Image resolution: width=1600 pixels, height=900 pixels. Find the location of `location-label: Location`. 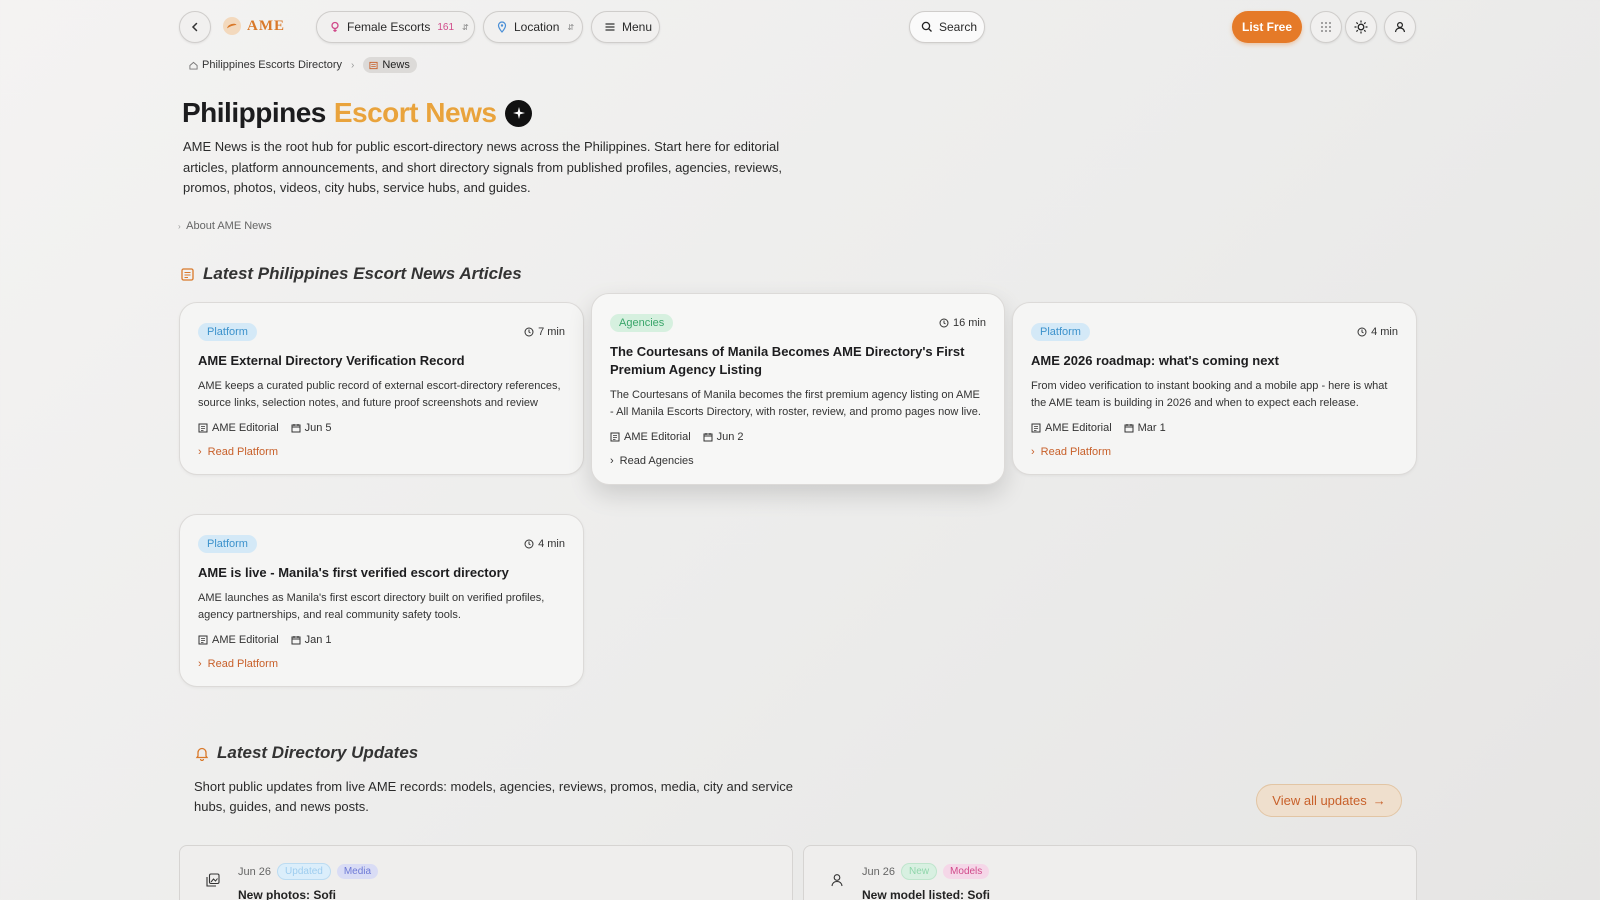

location-label: Location is located at coordinates (537, 27).